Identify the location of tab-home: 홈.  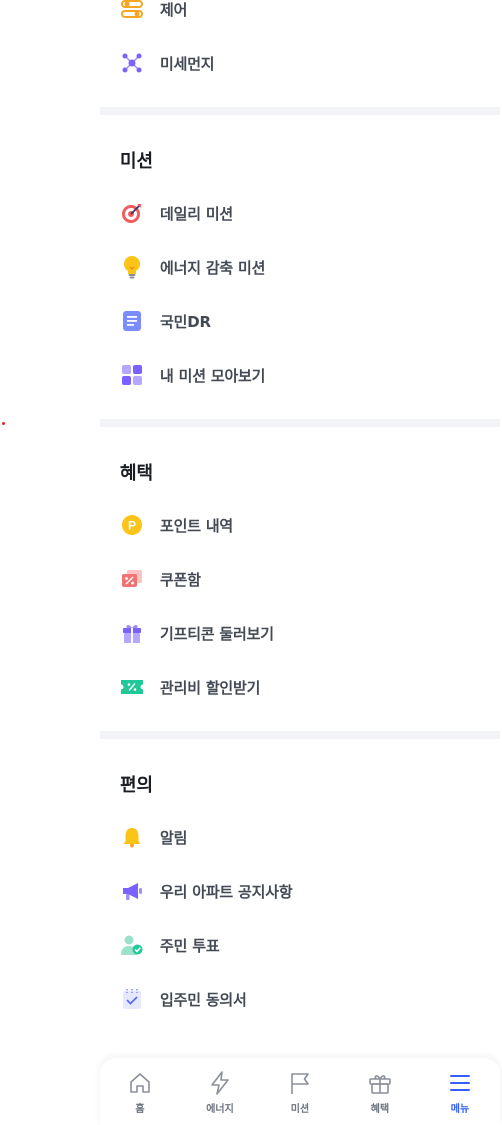
(140, 1086).